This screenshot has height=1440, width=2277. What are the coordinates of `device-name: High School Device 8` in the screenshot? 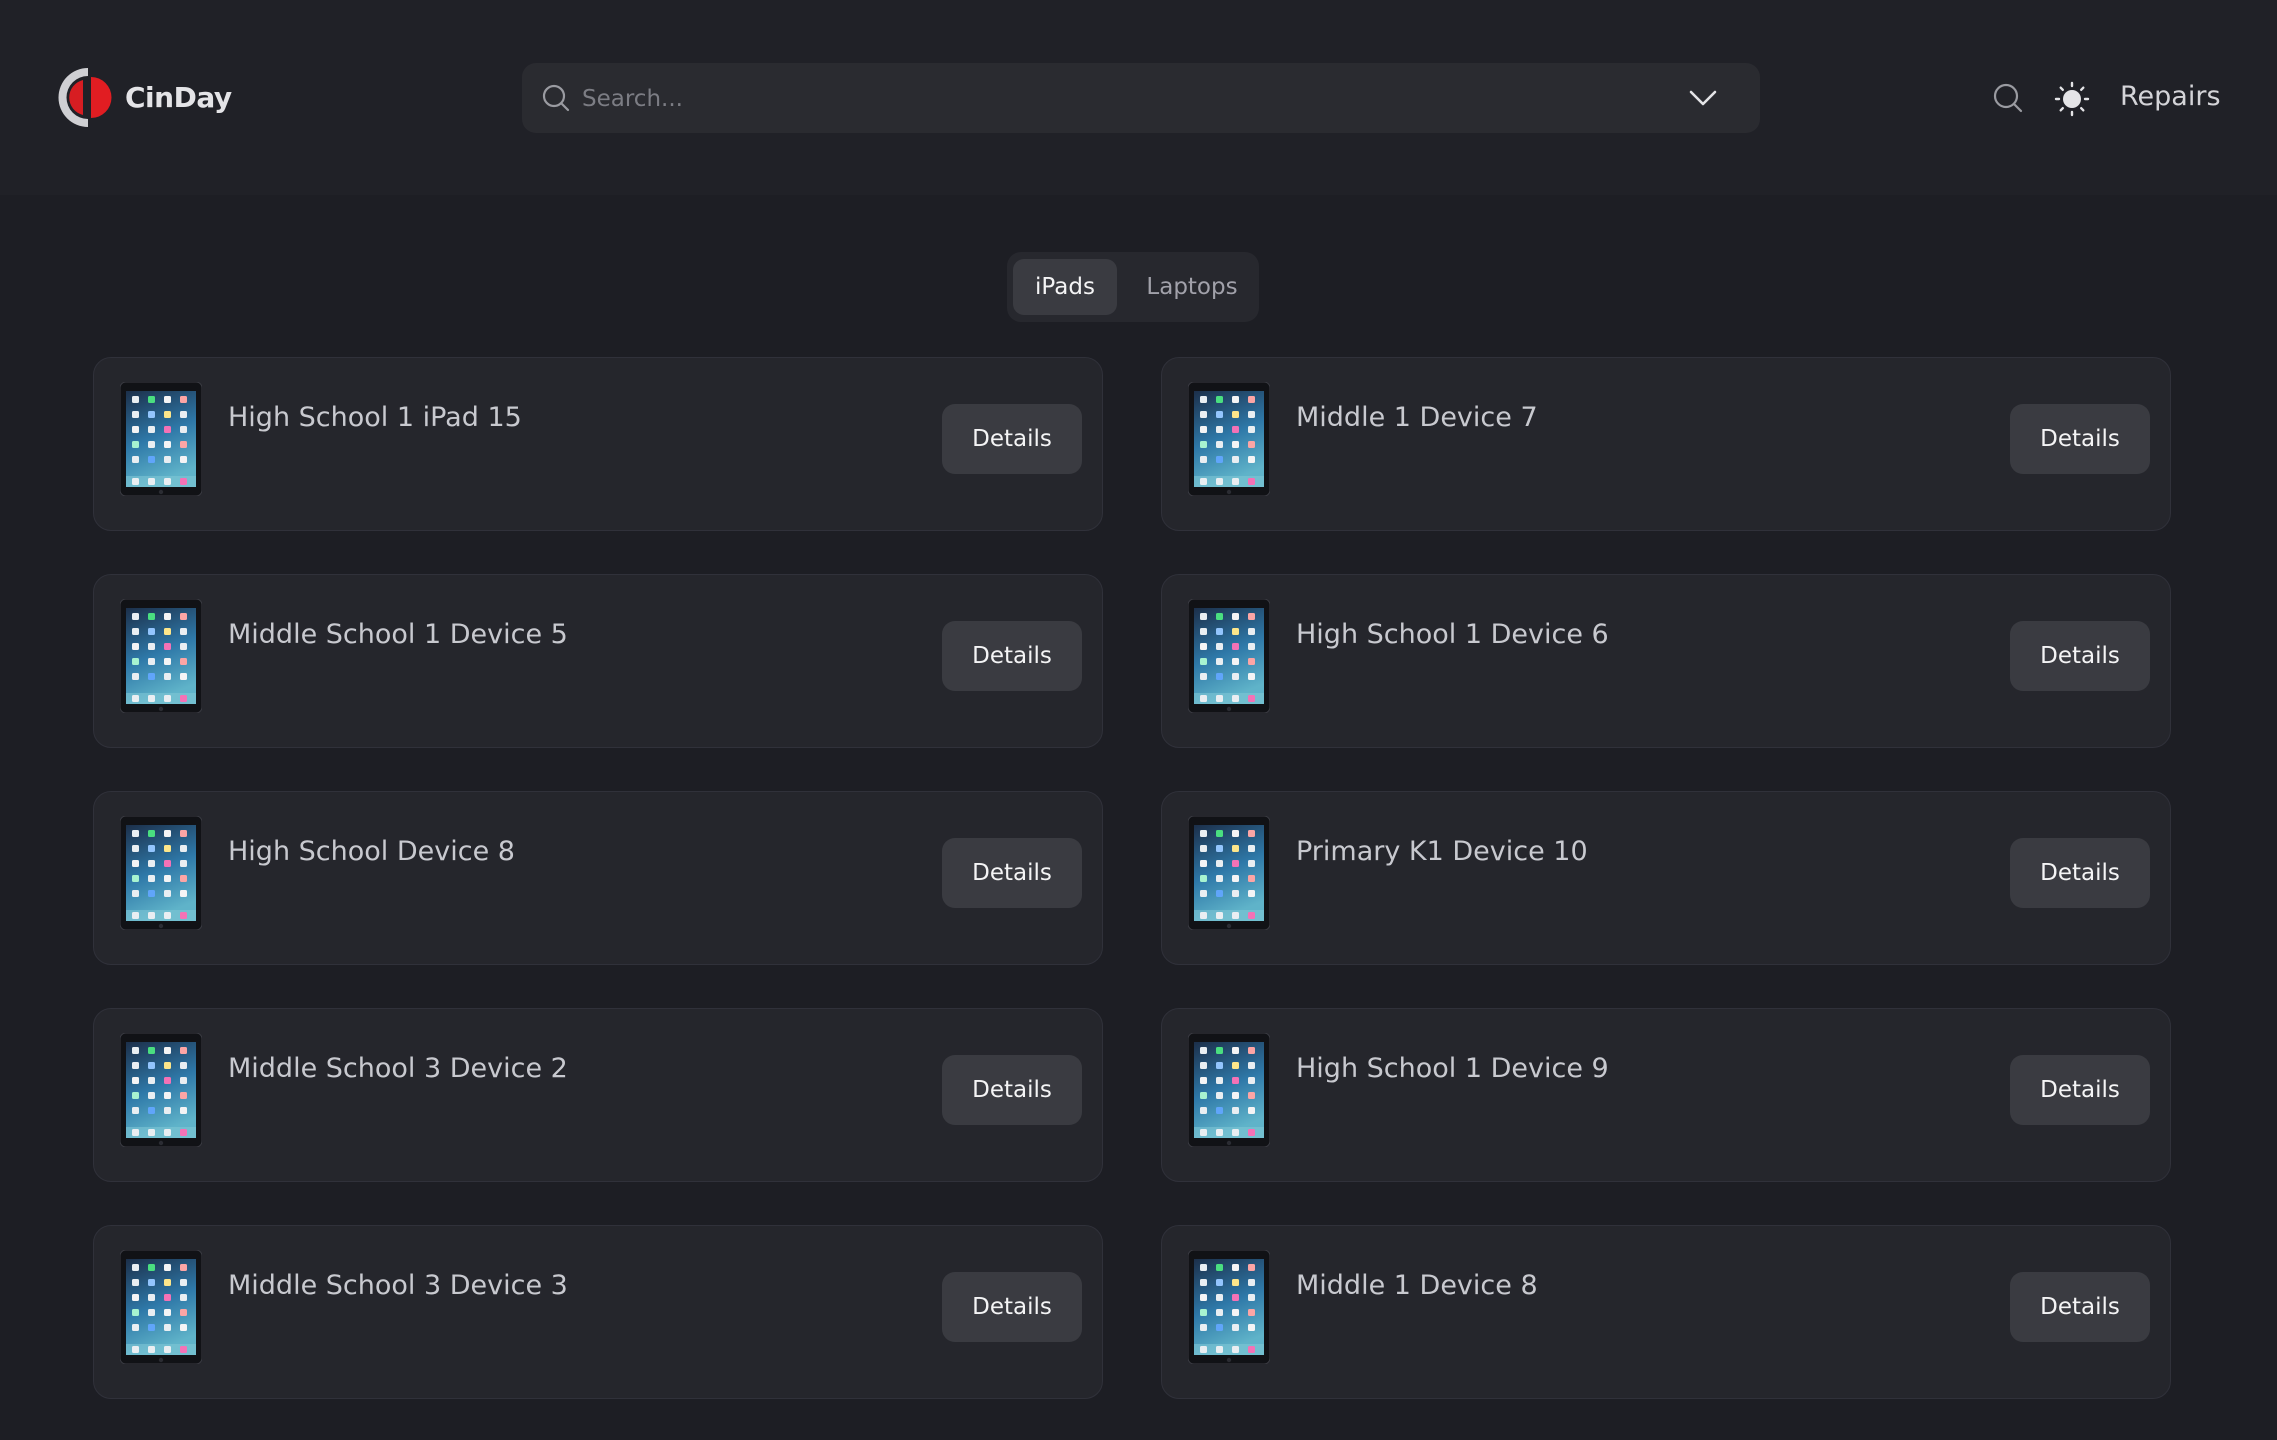 It's located at (371, 851).